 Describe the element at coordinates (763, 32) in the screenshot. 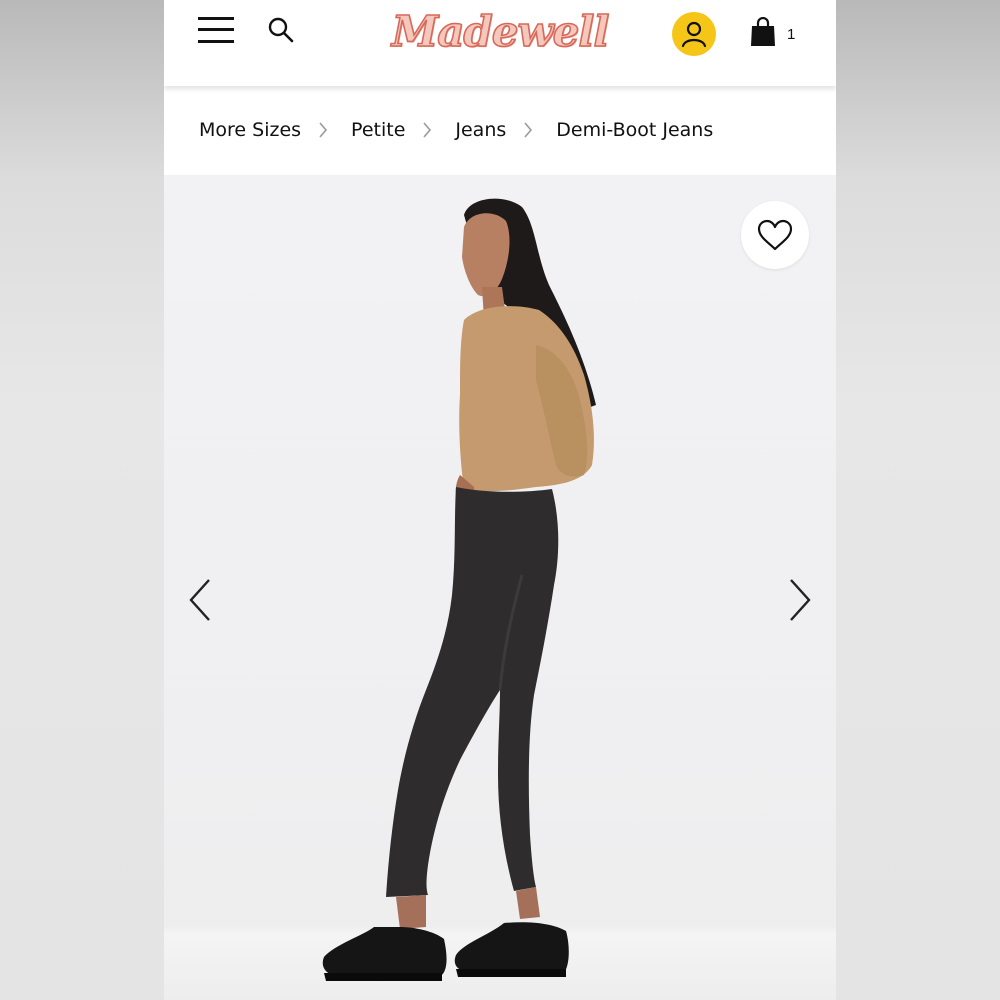

I see `shopping-bag-icon` at that location.